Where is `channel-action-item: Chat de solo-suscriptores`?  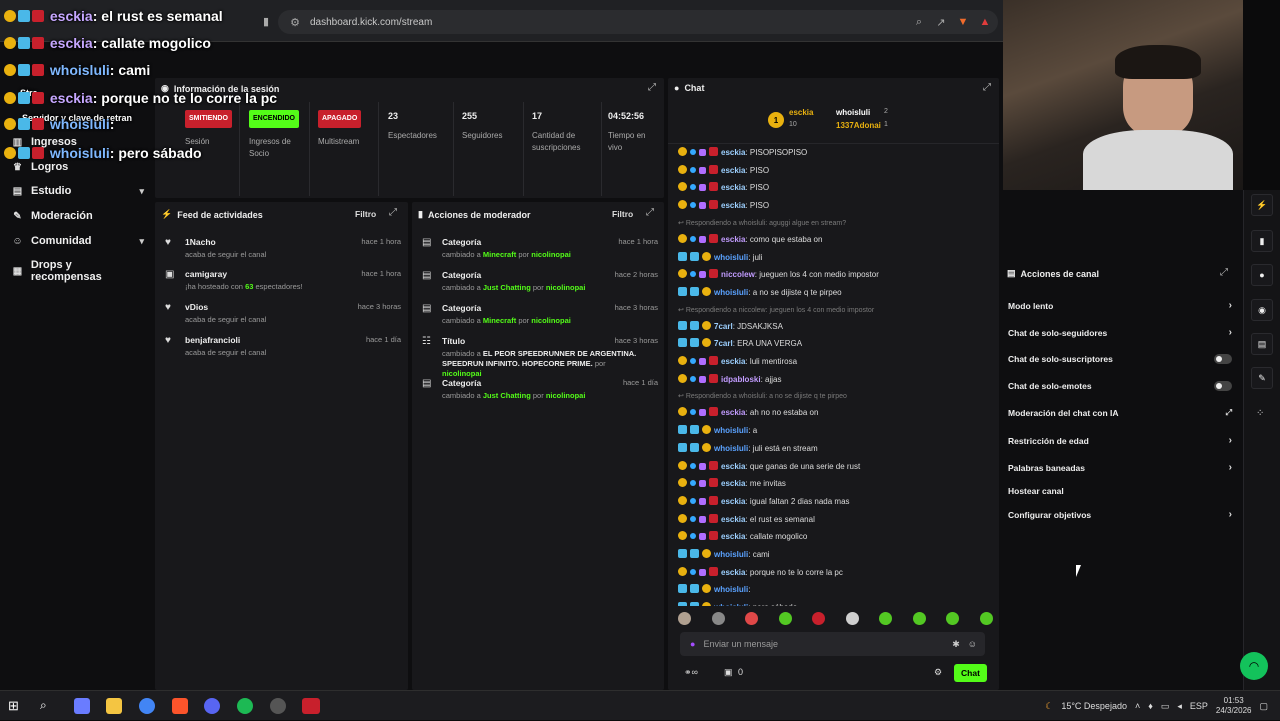
channel-action-item: Chat de solo-suscriptores is located at coordinates (1120, 359).